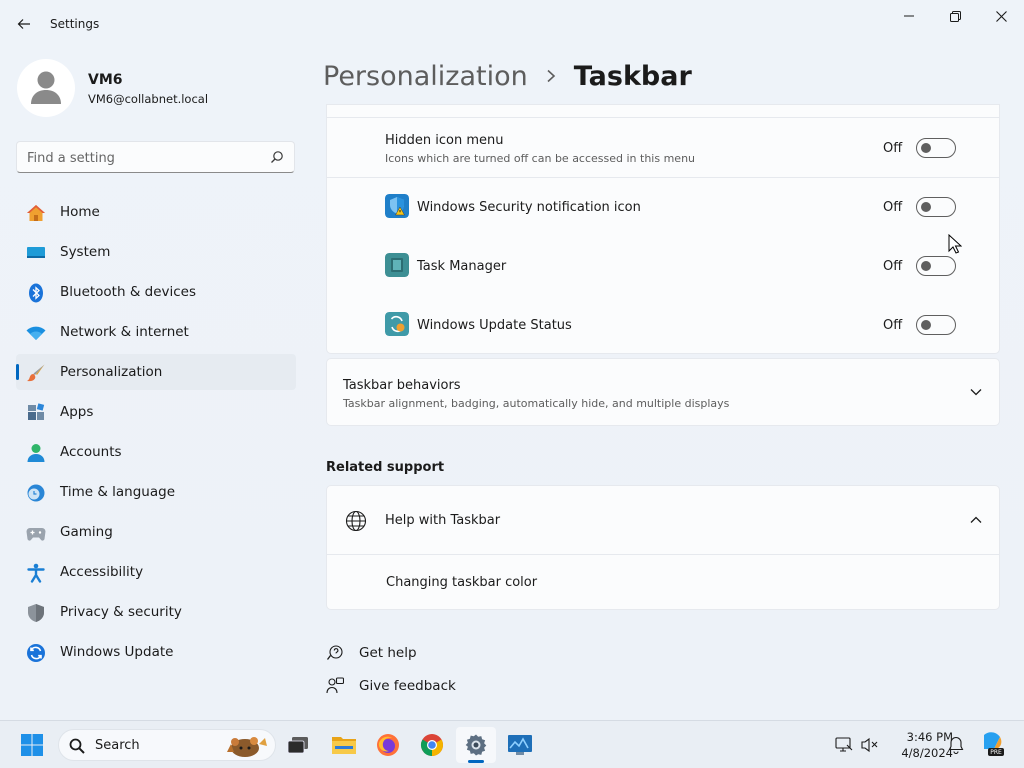 The image size is (1024, 768). What do you see at coordinates (77, 412) in the screenshot?
I see `sidebar-item-label: Apps` at bounding box center [77, 412].